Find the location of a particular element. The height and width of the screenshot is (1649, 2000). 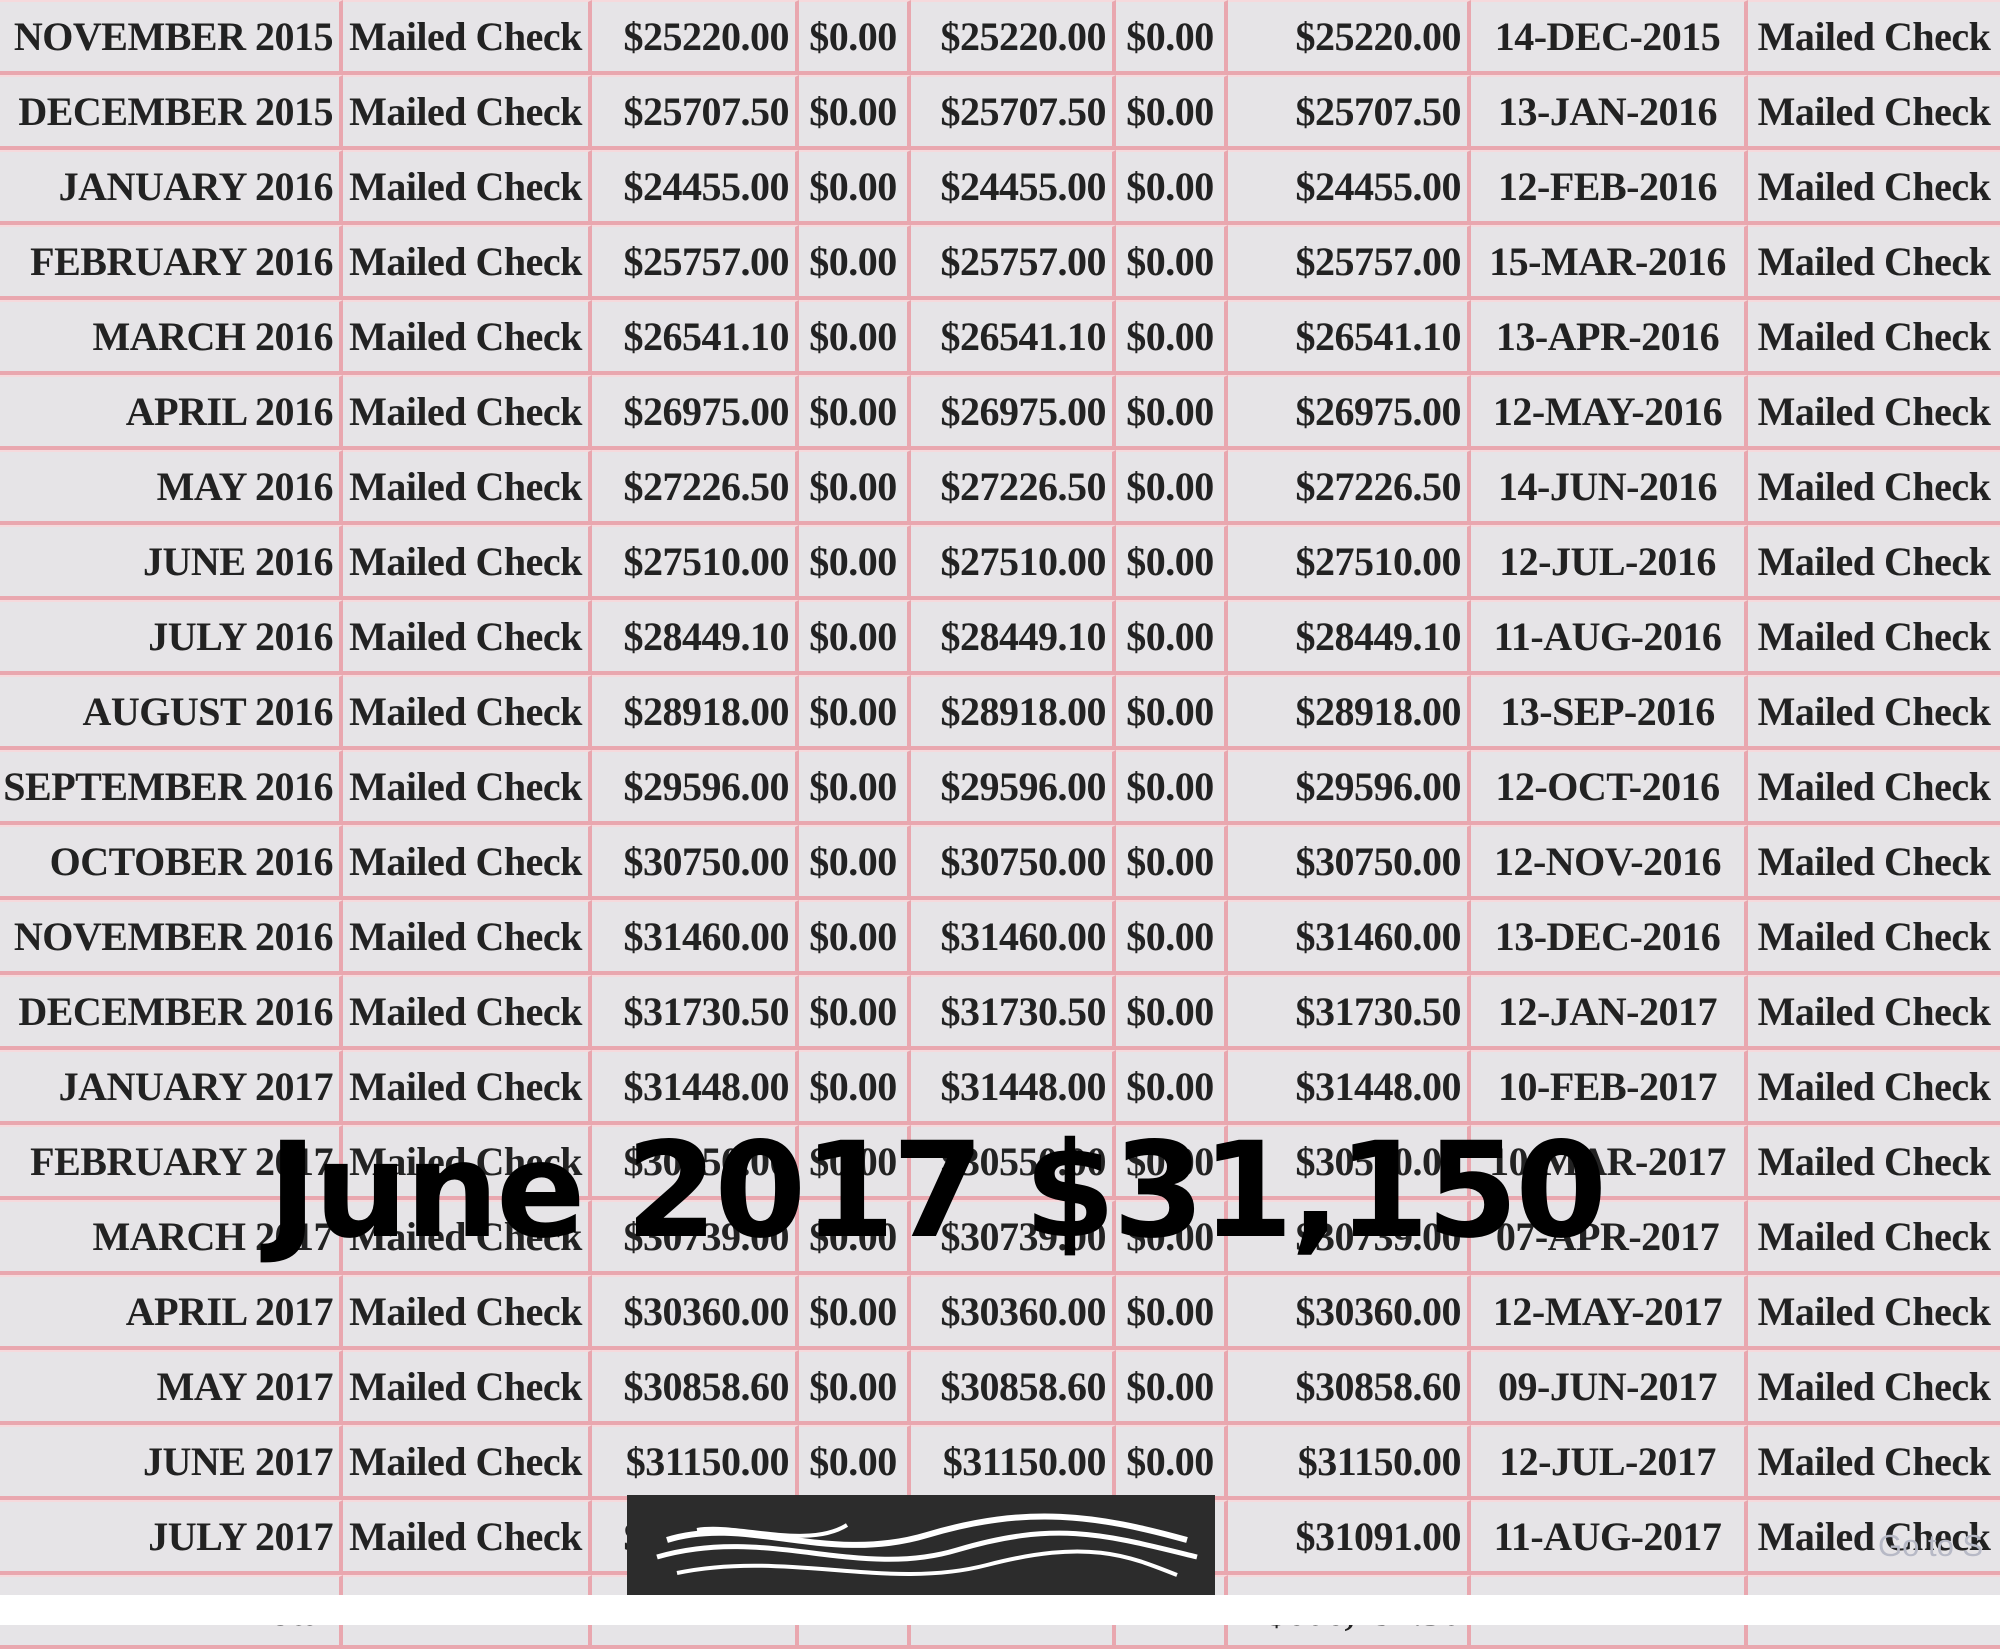

month-cell: APRIL 2016 is located at coordinates (171, 412).